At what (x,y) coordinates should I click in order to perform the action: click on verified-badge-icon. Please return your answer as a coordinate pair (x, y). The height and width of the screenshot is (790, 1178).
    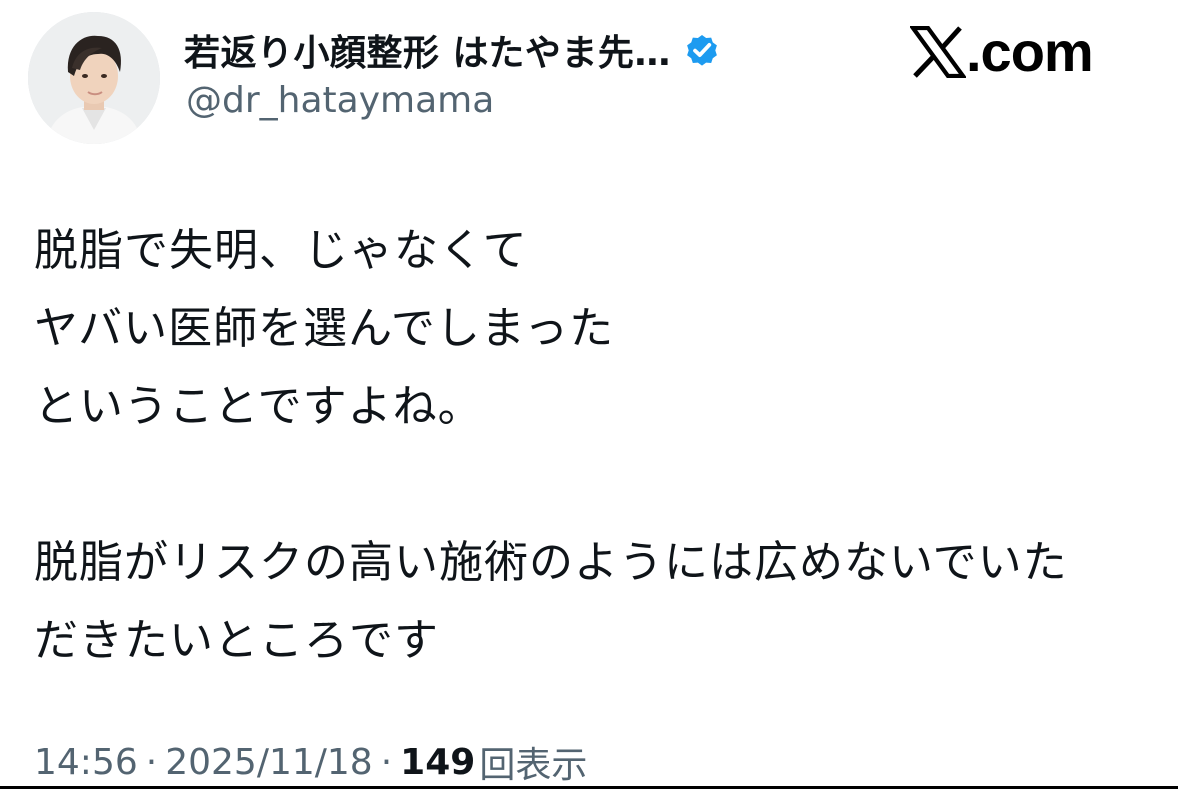
    Looking at the image, I should click on (702, 50).